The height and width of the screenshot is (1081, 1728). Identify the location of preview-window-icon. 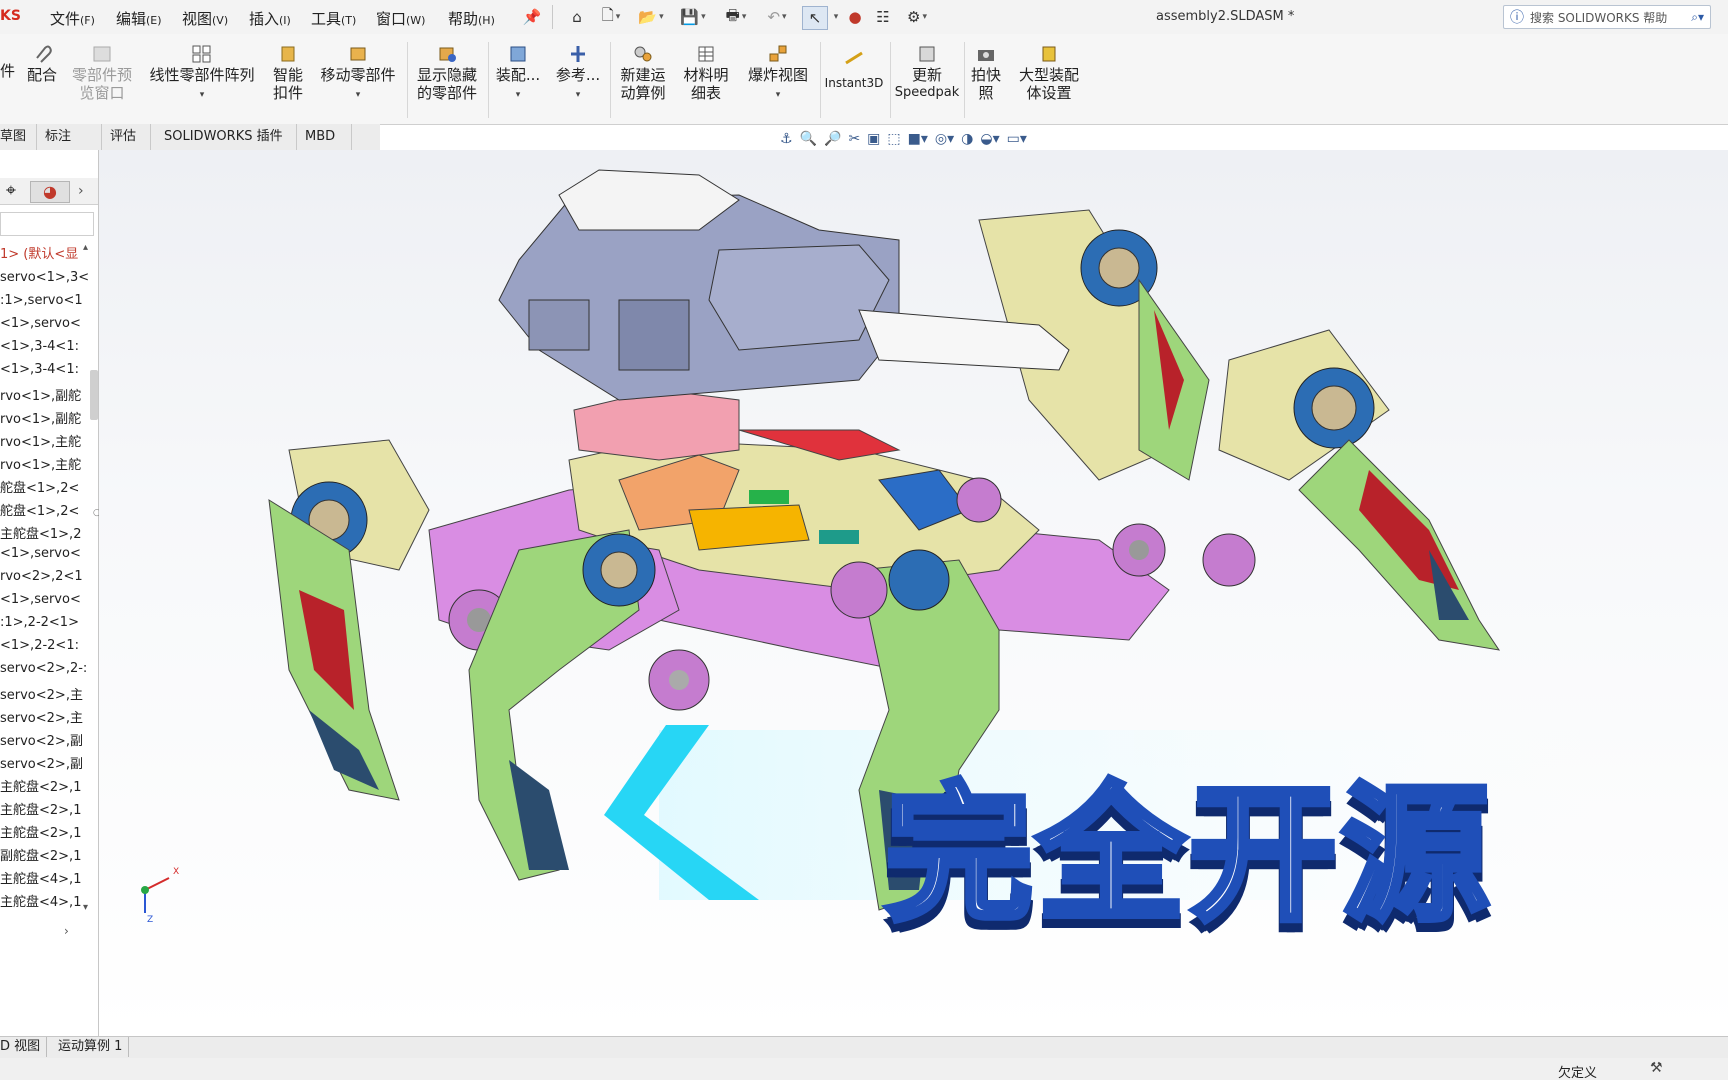
(102, 54).